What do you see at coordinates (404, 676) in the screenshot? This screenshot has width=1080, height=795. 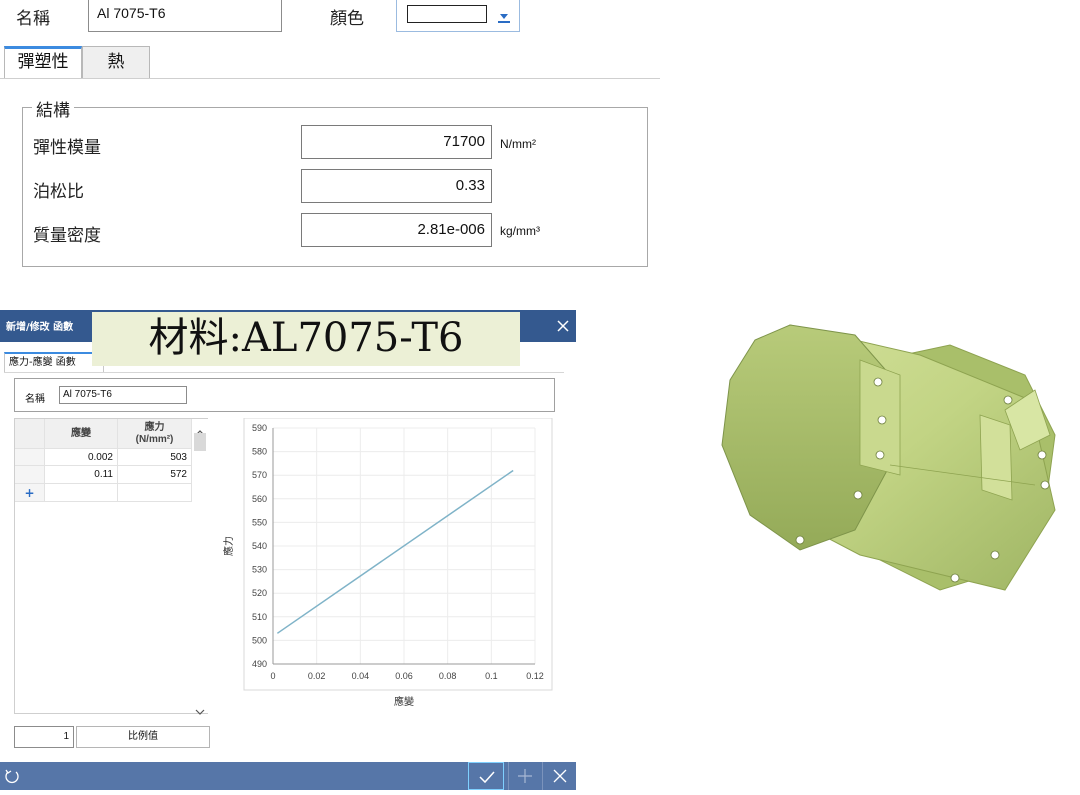 I see `x-tick-label: 0.06` at bounding box center [404, 676].